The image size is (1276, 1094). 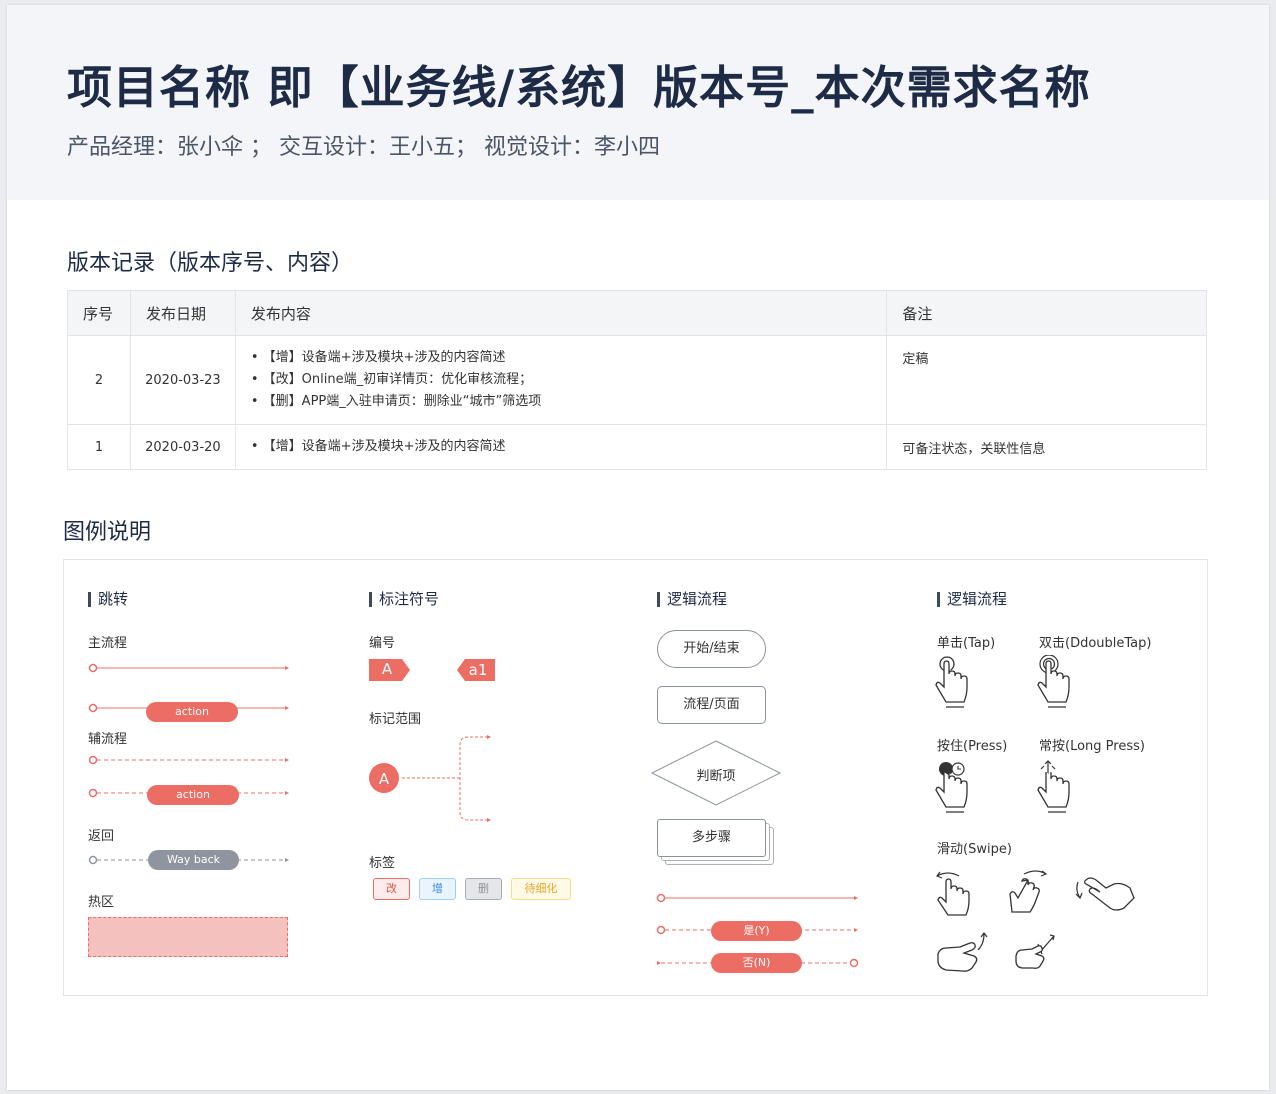 I want to click on flow-end-dot, so click(x=854, y=963).